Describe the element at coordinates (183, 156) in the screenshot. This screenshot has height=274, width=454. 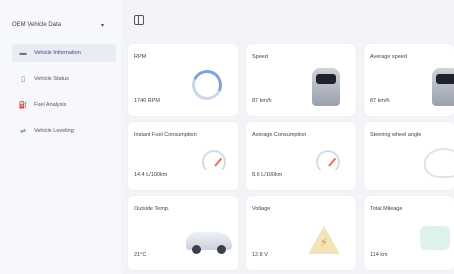
I see `card-instant-fuel-consumption: Instant Fuel Consumption 14.4 L/100km` at that location.